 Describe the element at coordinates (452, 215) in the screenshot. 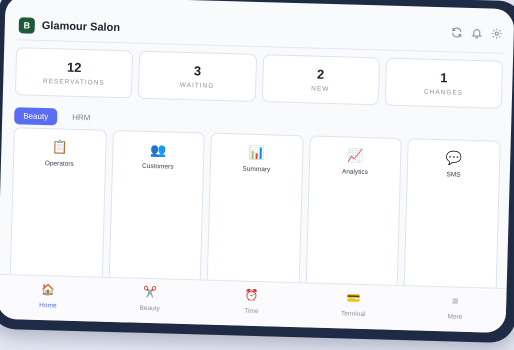

I see `tile-sms: 💬 SMS` at that location.